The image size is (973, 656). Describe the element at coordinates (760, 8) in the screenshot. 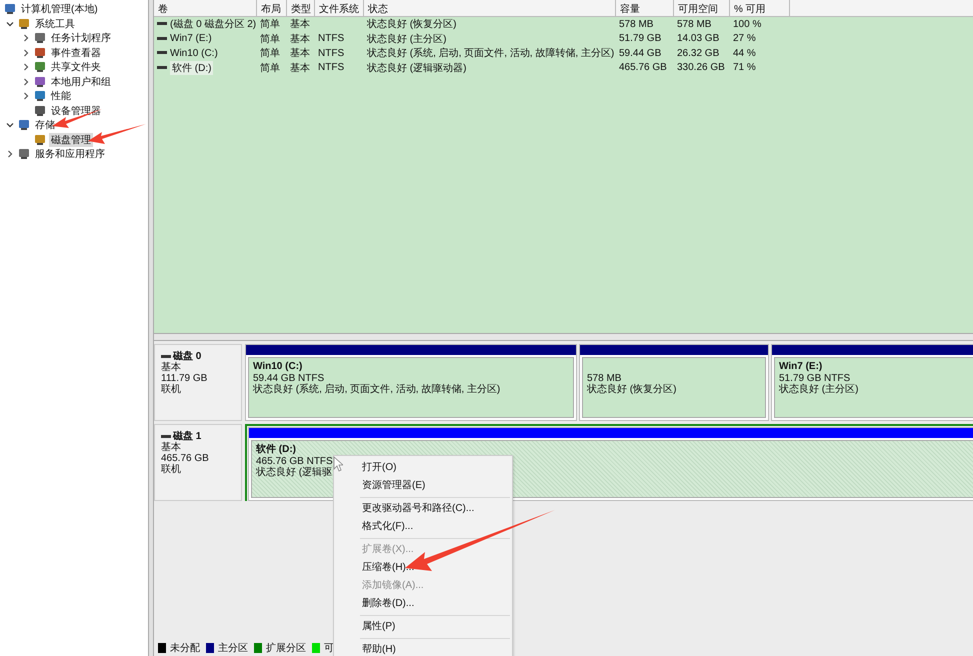

I see `column-header: % 可用` at that location.